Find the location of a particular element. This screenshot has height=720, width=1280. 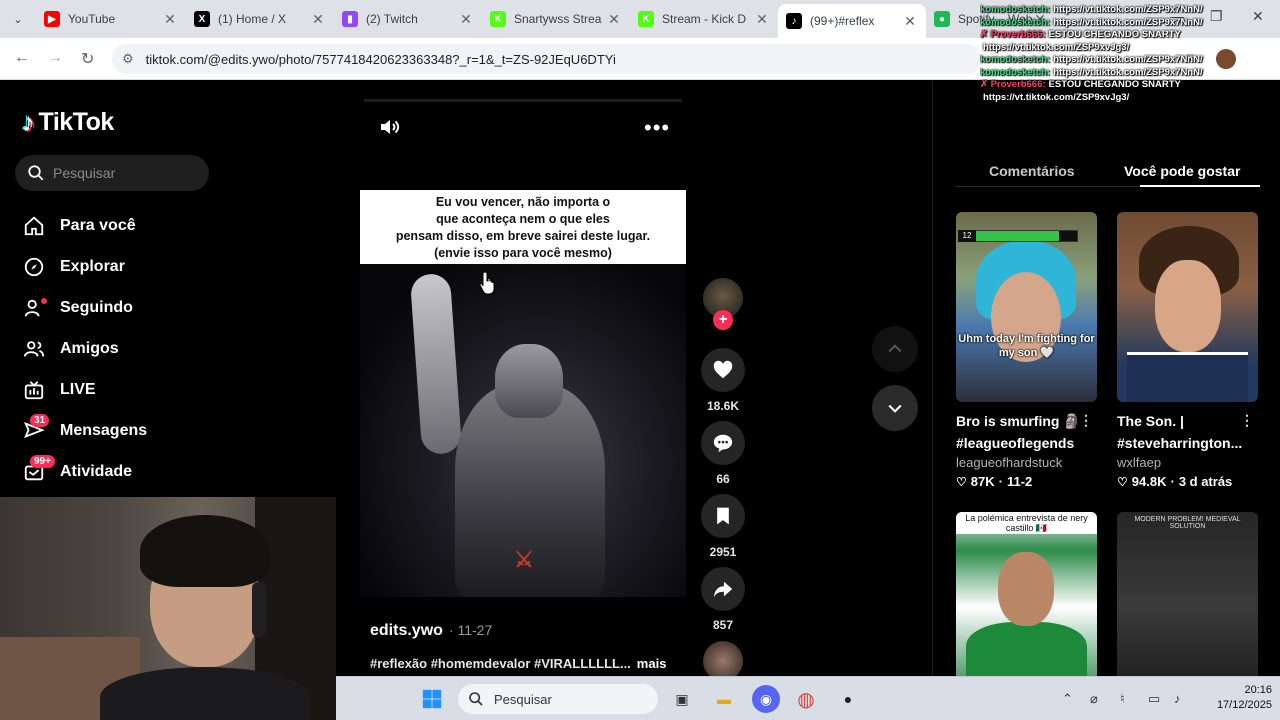

speaker-icon: ♪ is located at coordinates (1177, 698).